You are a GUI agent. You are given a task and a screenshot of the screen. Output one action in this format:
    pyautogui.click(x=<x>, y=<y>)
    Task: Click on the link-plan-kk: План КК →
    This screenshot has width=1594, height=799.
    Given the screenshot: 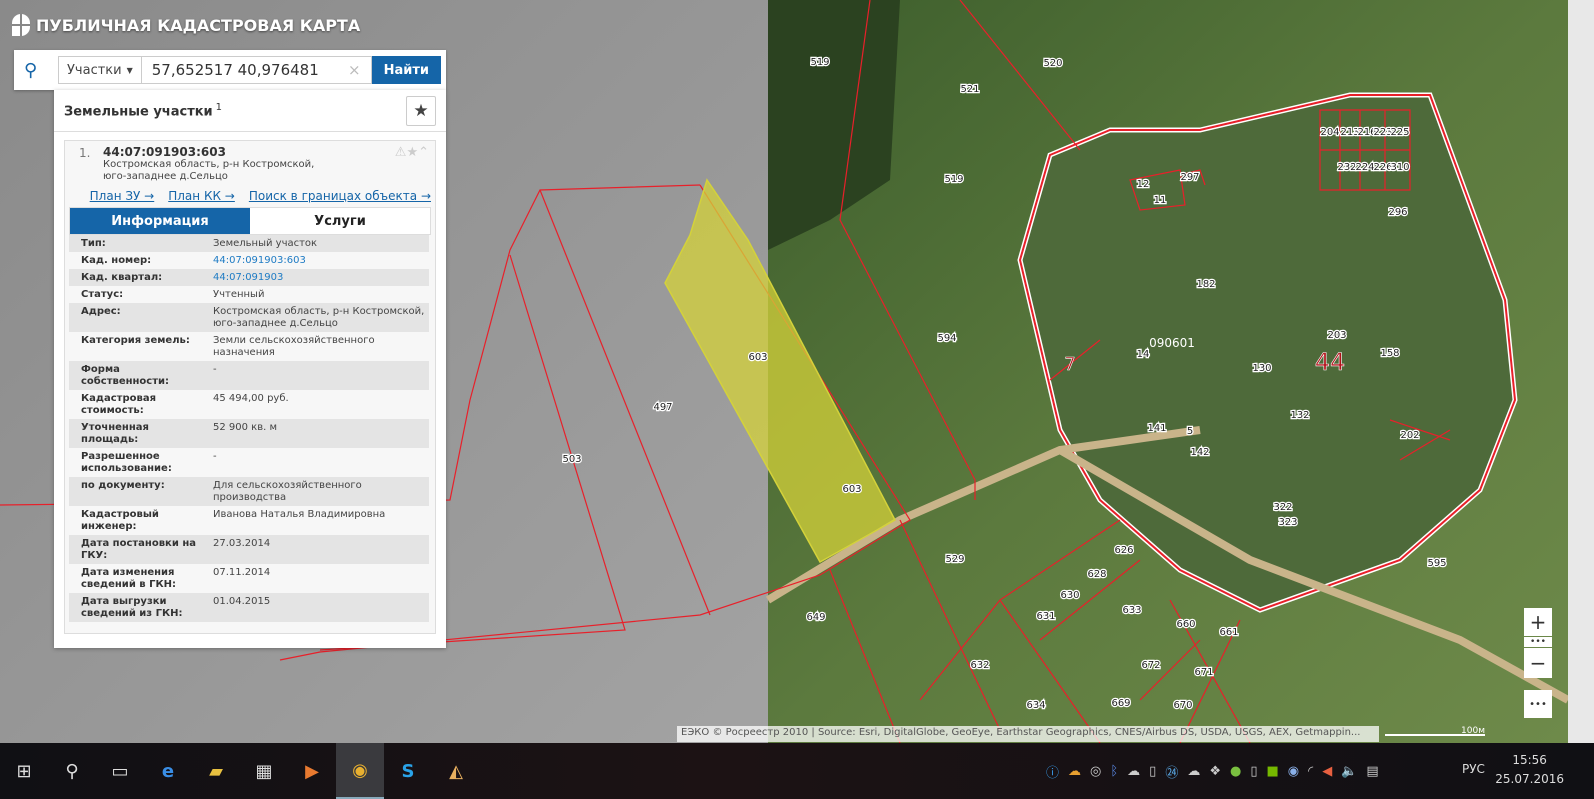 What is the action you would take?
    pyautogui.click(x=201, y=196)
    